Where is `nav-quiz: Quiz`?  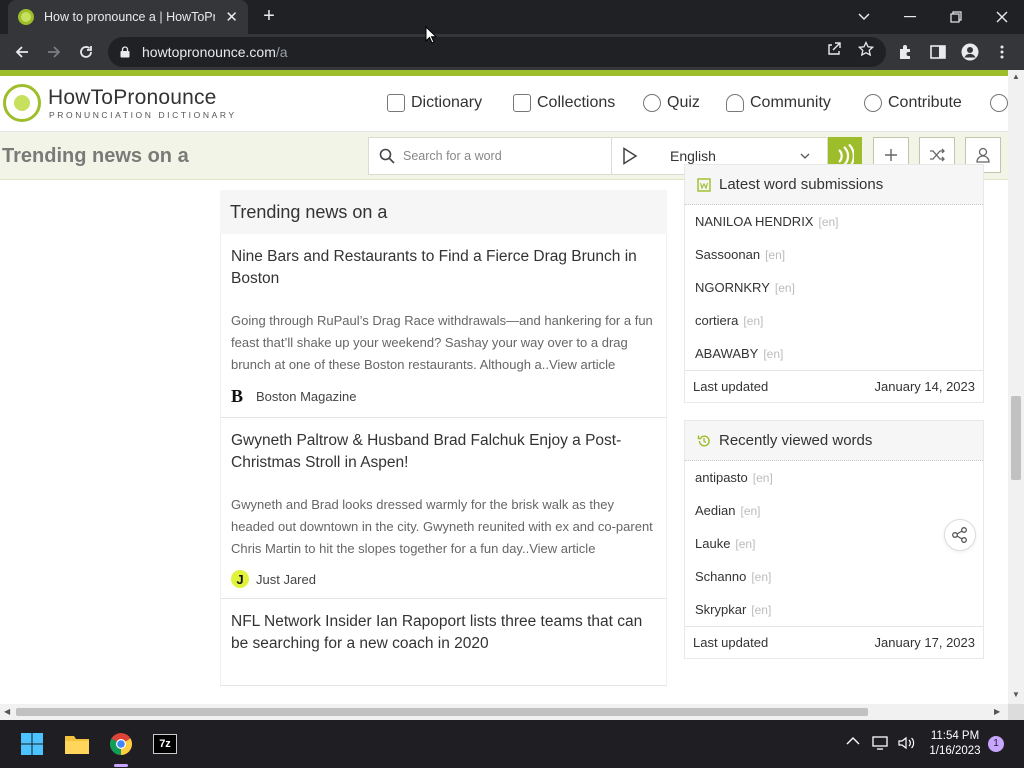 nav-quiz: Quiz is located at coordinates (671, 103).